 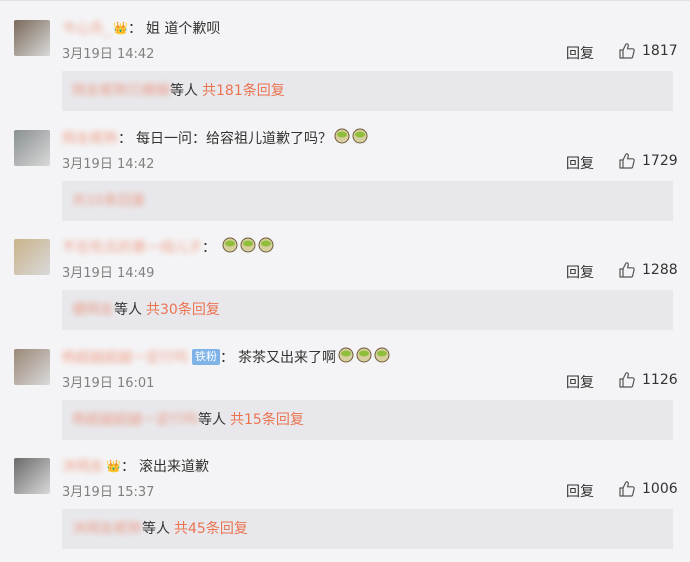 What do you see at coordinates (183, 310) in the screenshot?
I see `reply-count-link: 共30条回复` at bounding box center [183, 310].